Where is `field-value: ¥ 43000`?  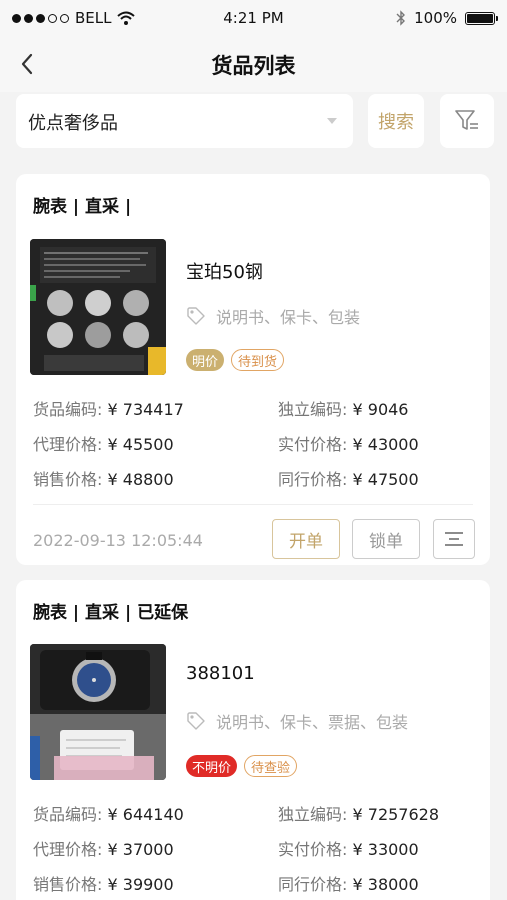 field-value: ¥ 43000 is located at coordinates (385, 444).